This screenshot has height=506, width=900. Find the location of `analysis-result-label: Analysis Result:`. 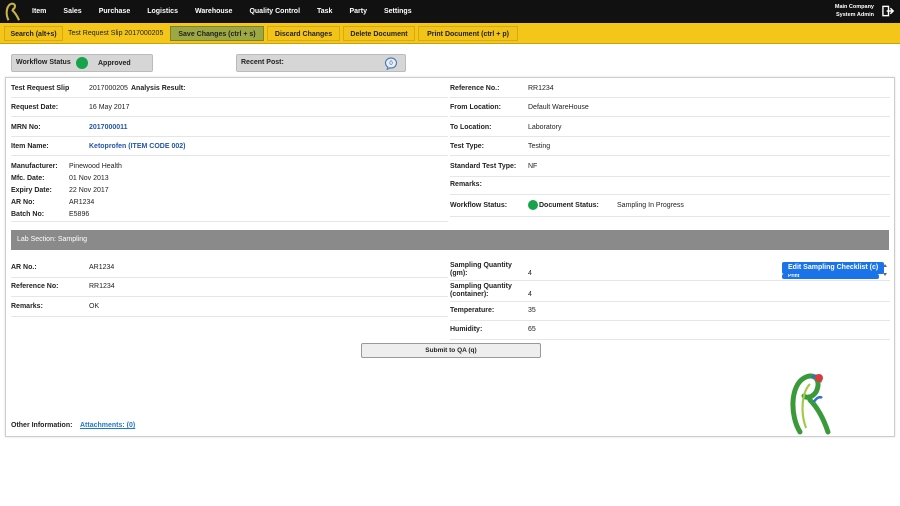

analysis-result-label: Analysis Result: is located at coordinates (158, 88).